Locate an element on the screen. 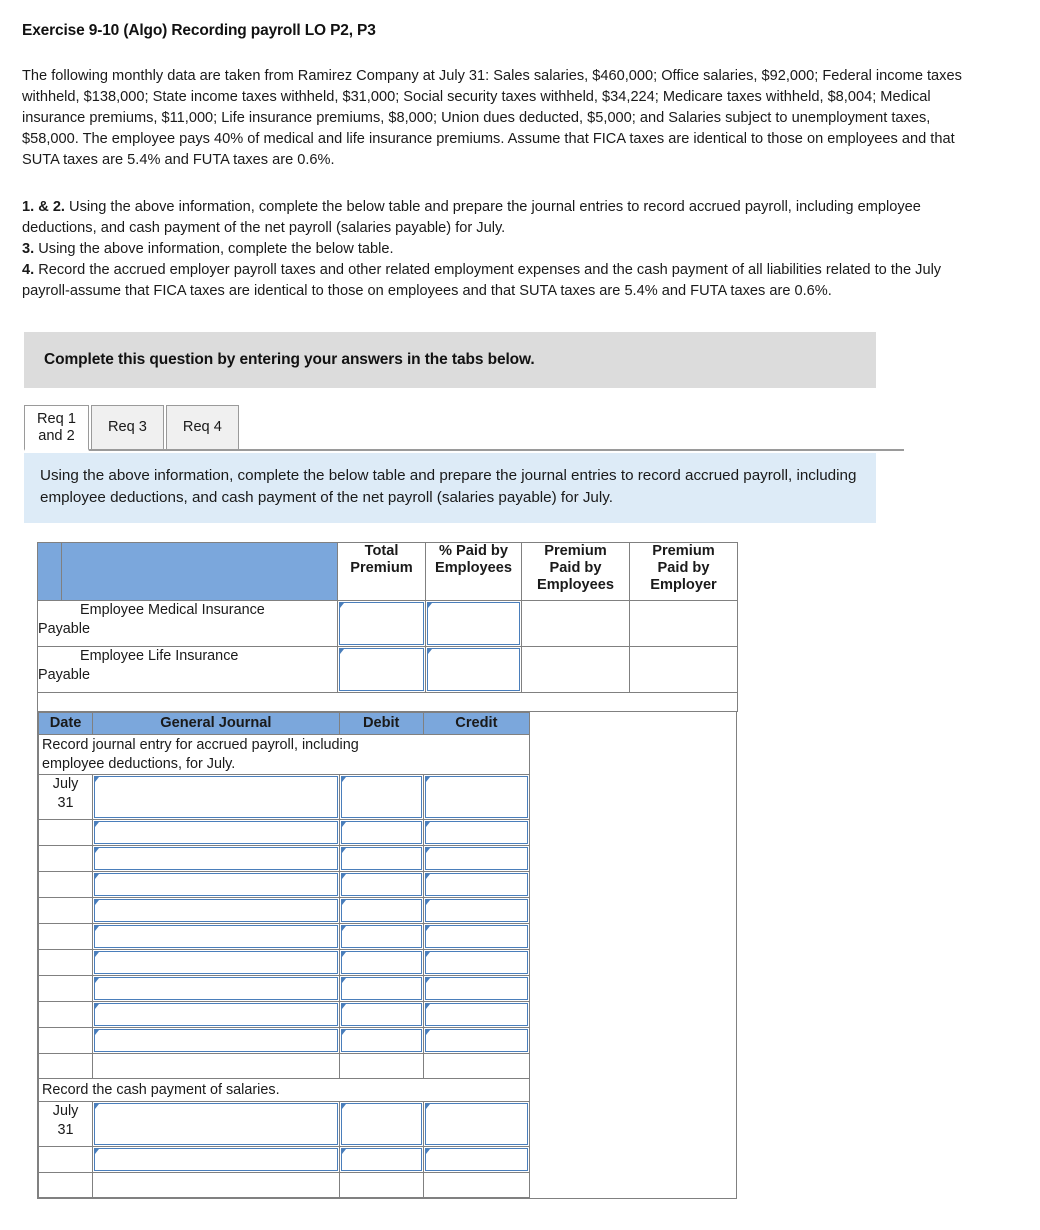 The height and width of the screenshot is (1230, 1040). input-life-total-premium is located at coordinates (381, 669).